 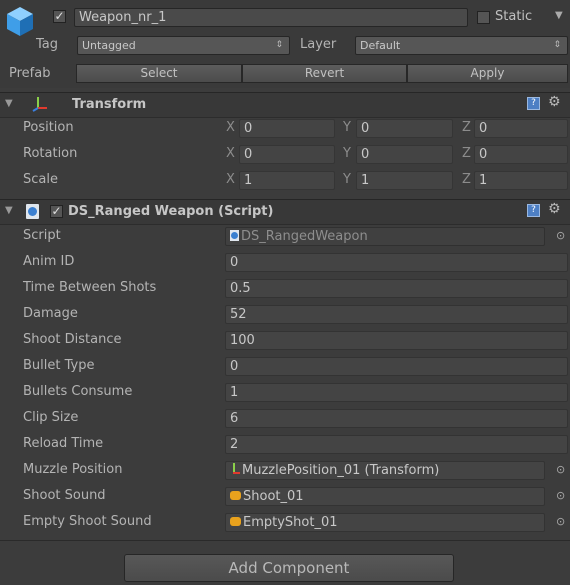 What do you see at coordinates (559, 15) in the screenshot?
I see `static-dropdown-arrow-icon: ▼` at bounding box center [559, 15].